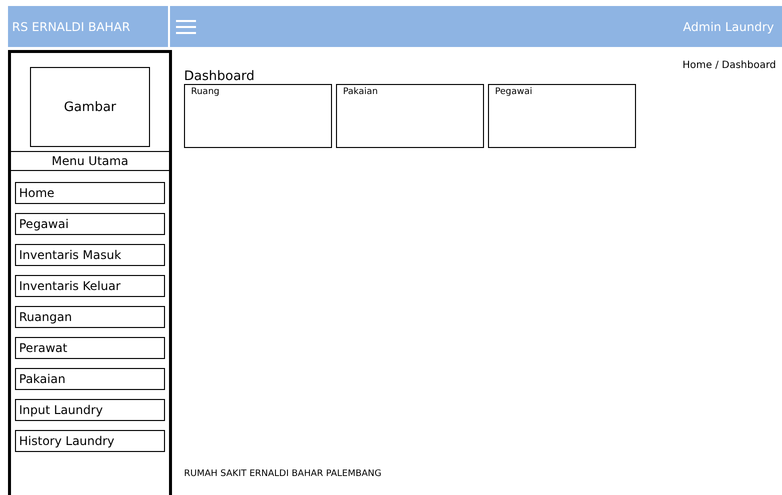  What do you see at coordinates (186, 26) in the screenshot?
I see `menu-icon` at bounding box center [186, 26].